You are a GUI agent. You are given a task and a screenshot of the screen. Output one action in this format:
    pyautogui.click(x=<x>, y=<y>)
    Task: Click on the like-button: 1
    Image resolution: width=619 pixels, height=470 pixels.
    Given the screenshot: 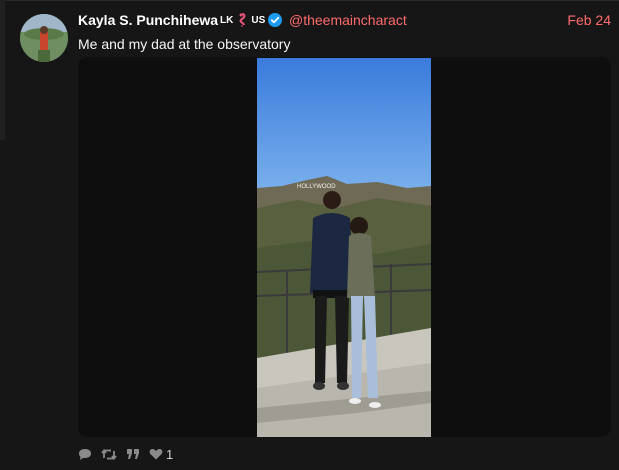 What is the action you would take?
    pyautogui.click(x=161, y=454)
    